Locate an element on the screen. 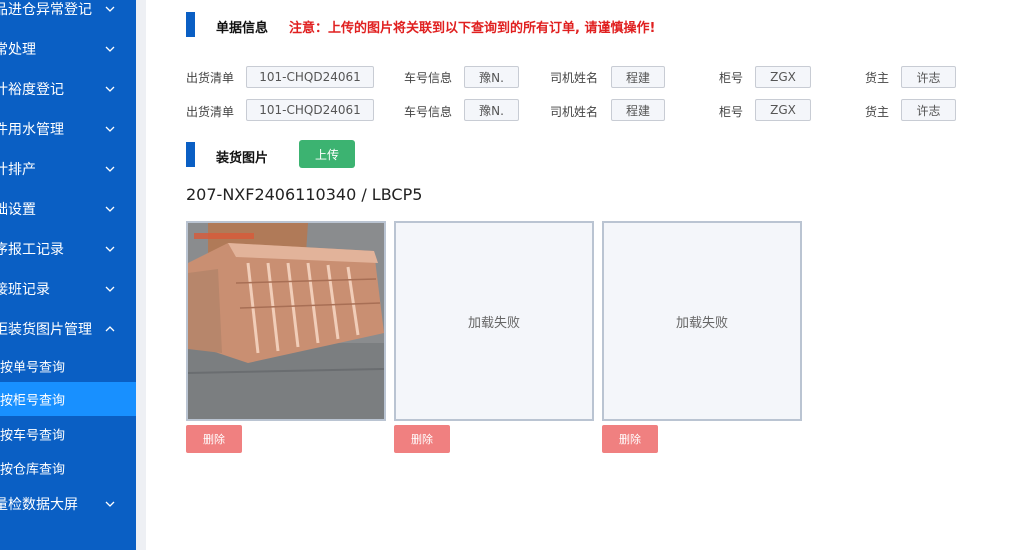 This screenshot has height=550, width=1030. nav-subitem-by-order: 按单号查询 is located at coordinates (68, 366).